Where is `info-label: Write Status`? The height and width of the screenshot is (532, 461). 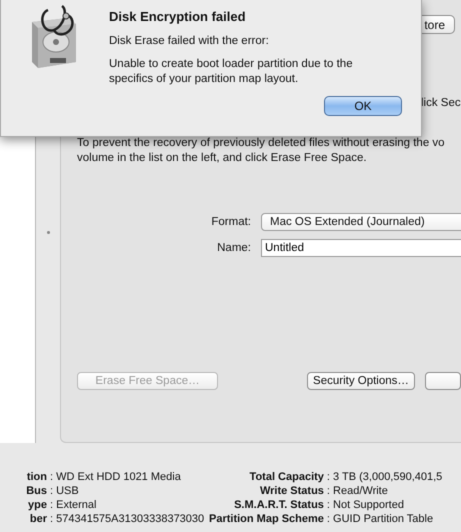
info-label: Write Status is located at coordinates (292, 491).